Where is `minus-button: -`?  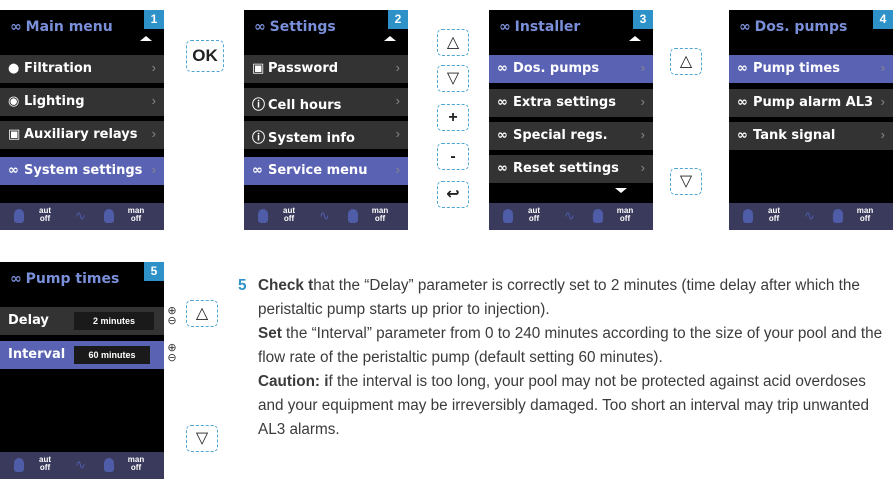
minus-button: - is located at coordinates (453, 156).